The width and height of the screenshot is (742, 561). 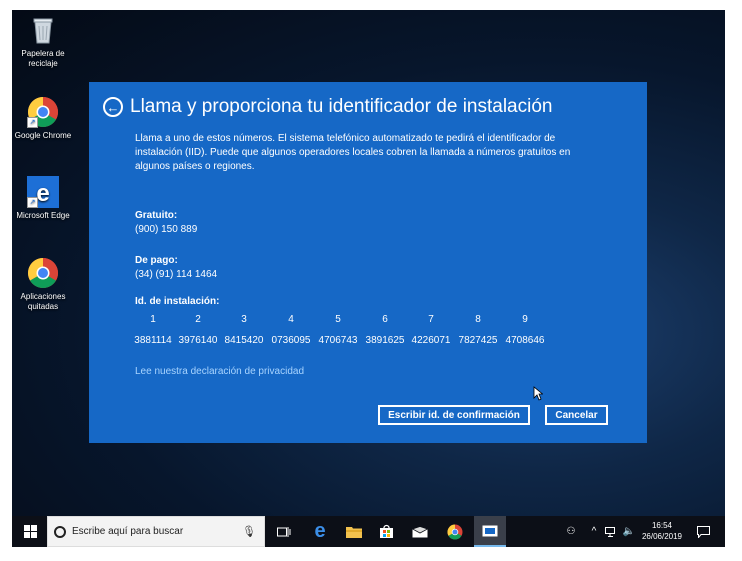 I want to click on privacy-statement-link: Lee nuestra declaración de privacidad, so click(x=219, y=371).